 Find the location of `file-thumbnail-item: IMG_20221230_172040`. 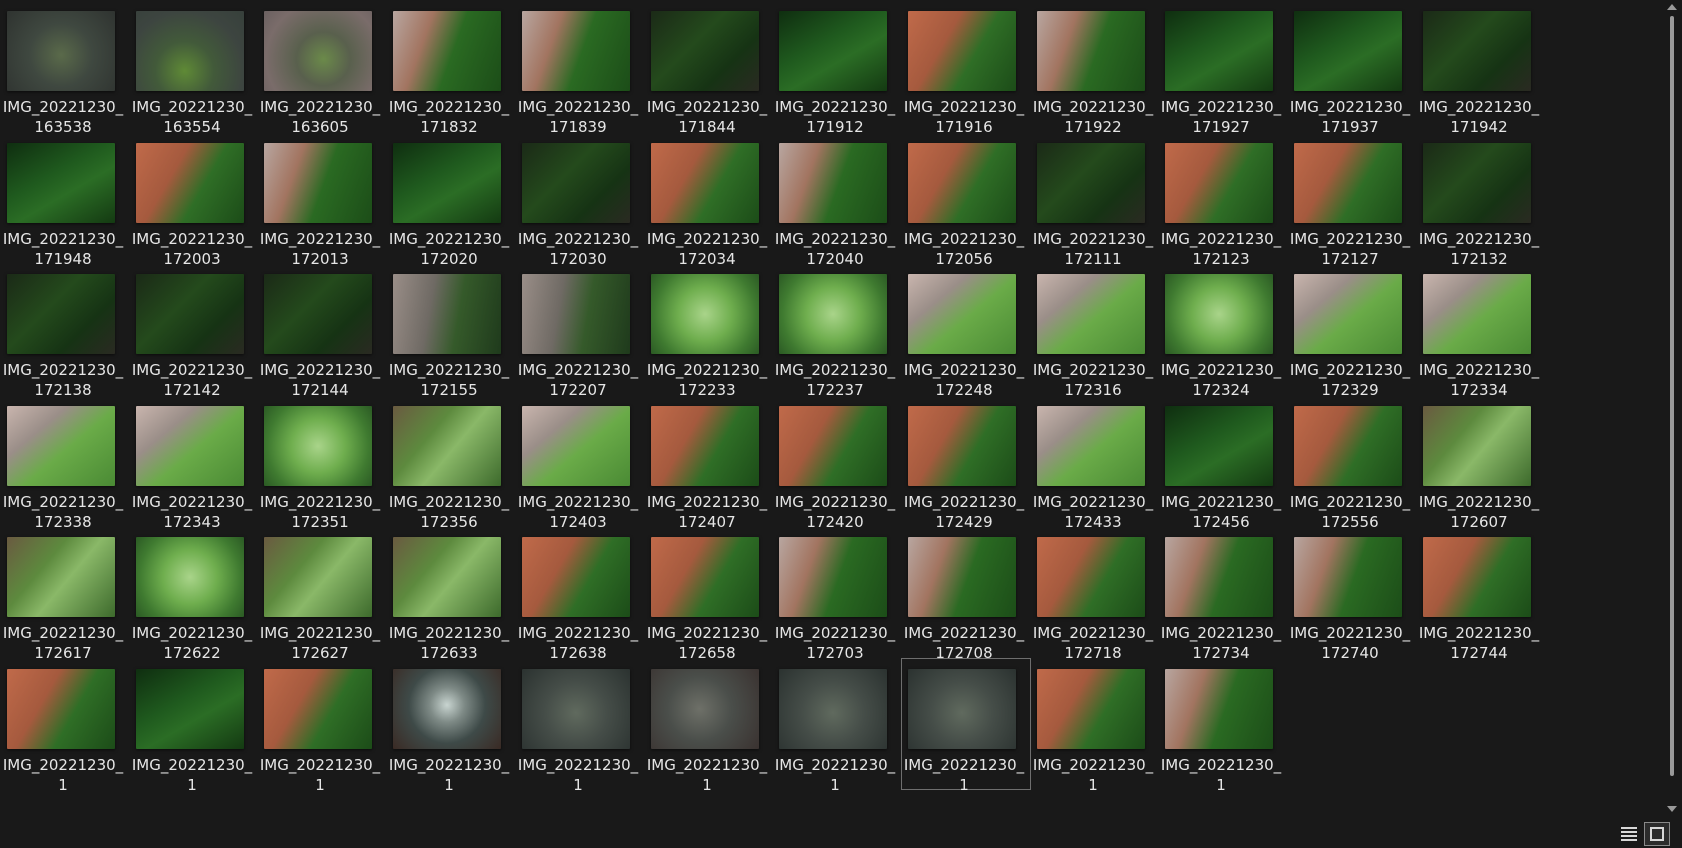

file-thumbnail-item: IMG_20221230_172040 is located at coordinates (837, 200).